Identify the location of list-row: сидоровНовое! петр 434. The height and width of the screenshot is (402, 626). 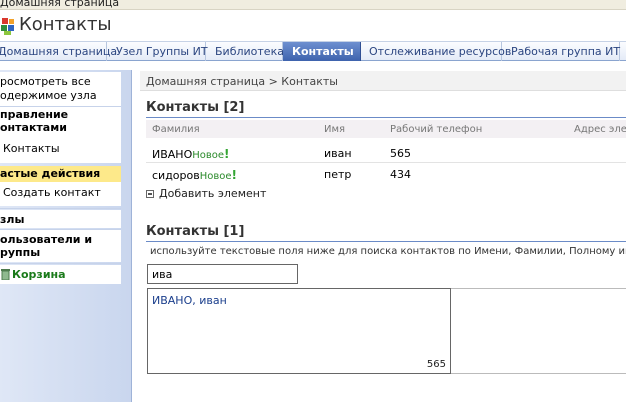
(386, 173).